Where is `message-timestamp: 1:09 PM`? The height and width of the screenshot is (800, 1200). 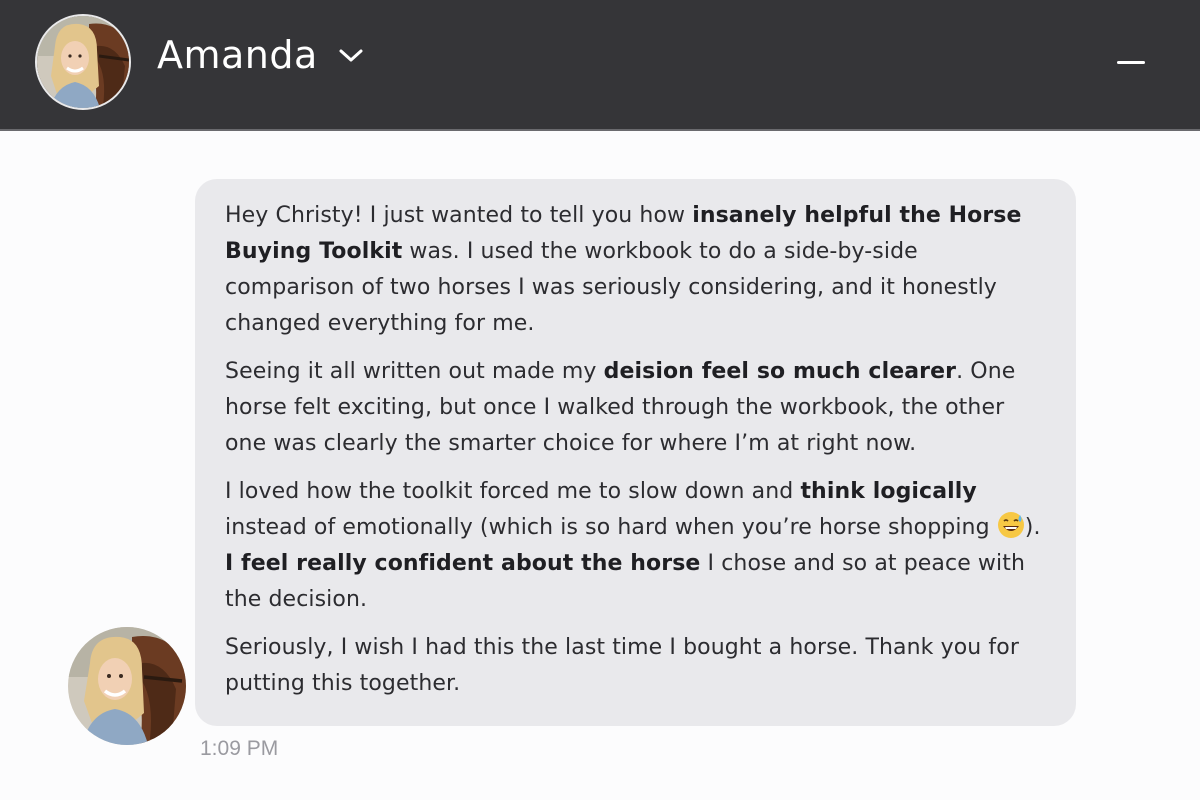
message-timestamp: 1:09 PM is located at coordinates (239, 748).